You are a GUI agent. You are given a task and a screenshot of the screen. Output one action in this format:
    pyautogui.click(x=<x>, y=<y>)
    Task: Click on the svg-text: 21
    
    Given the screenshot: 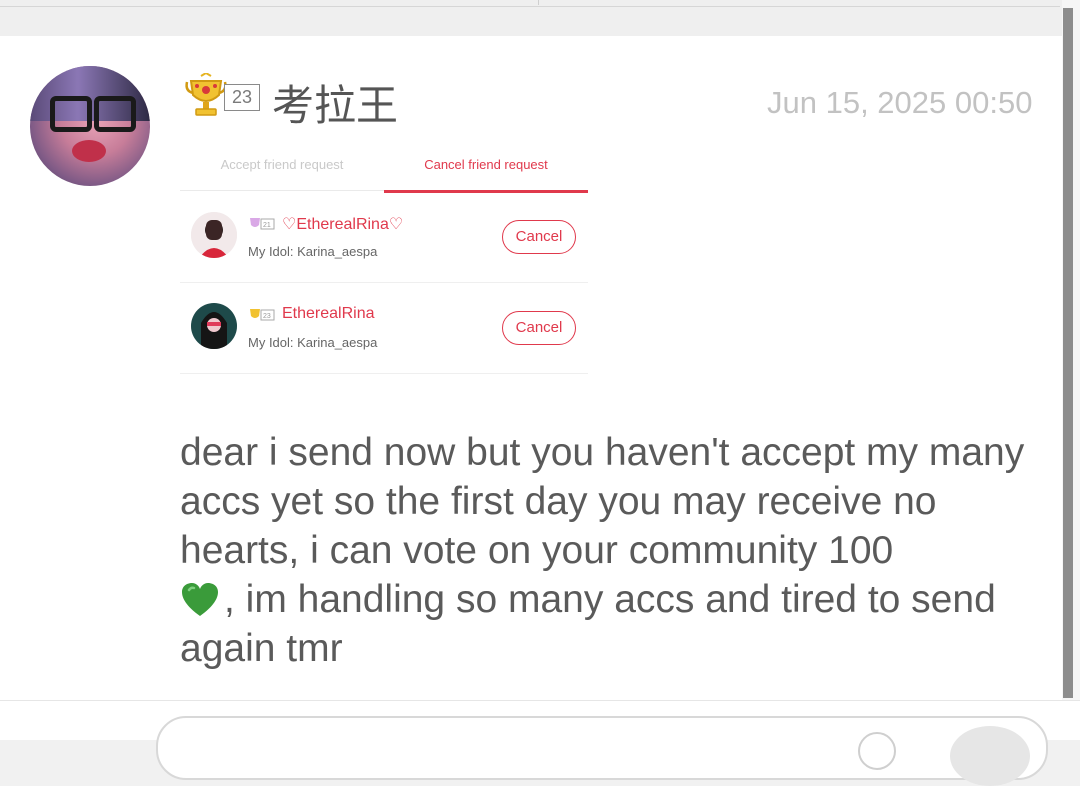 What is the action you would take?
    pyautogui.click(x=267, y=225)
    